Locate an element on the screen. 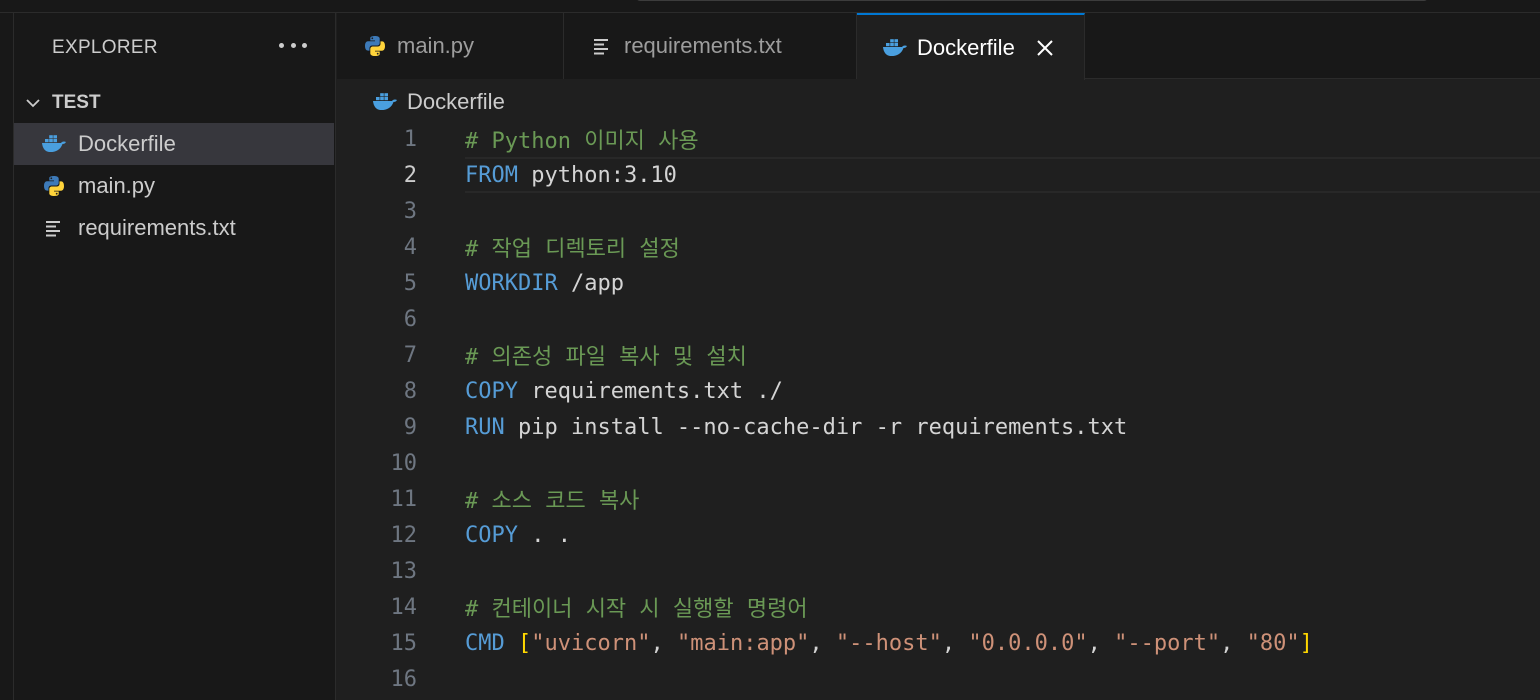 The width and height of the screenshot is (1540, 700). python-icon is located at coordinates (375, 46).